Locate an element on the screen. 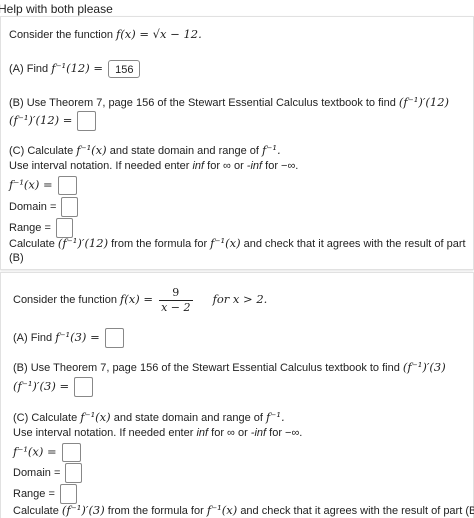 The image size is (474, 518). p2-domain-label: Domain = is located at coordinates (37, 472).